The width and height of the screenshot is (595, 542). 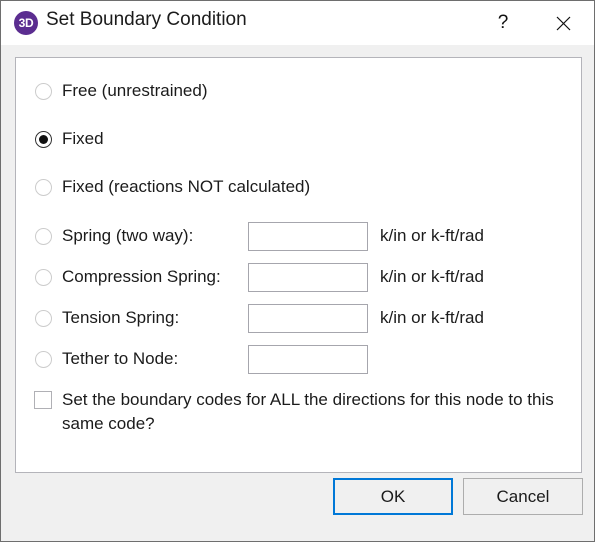 I want to click on option-row-compression-spring: Compression Spring: k/in or k-ft/rad, so click(x=298, y=277).